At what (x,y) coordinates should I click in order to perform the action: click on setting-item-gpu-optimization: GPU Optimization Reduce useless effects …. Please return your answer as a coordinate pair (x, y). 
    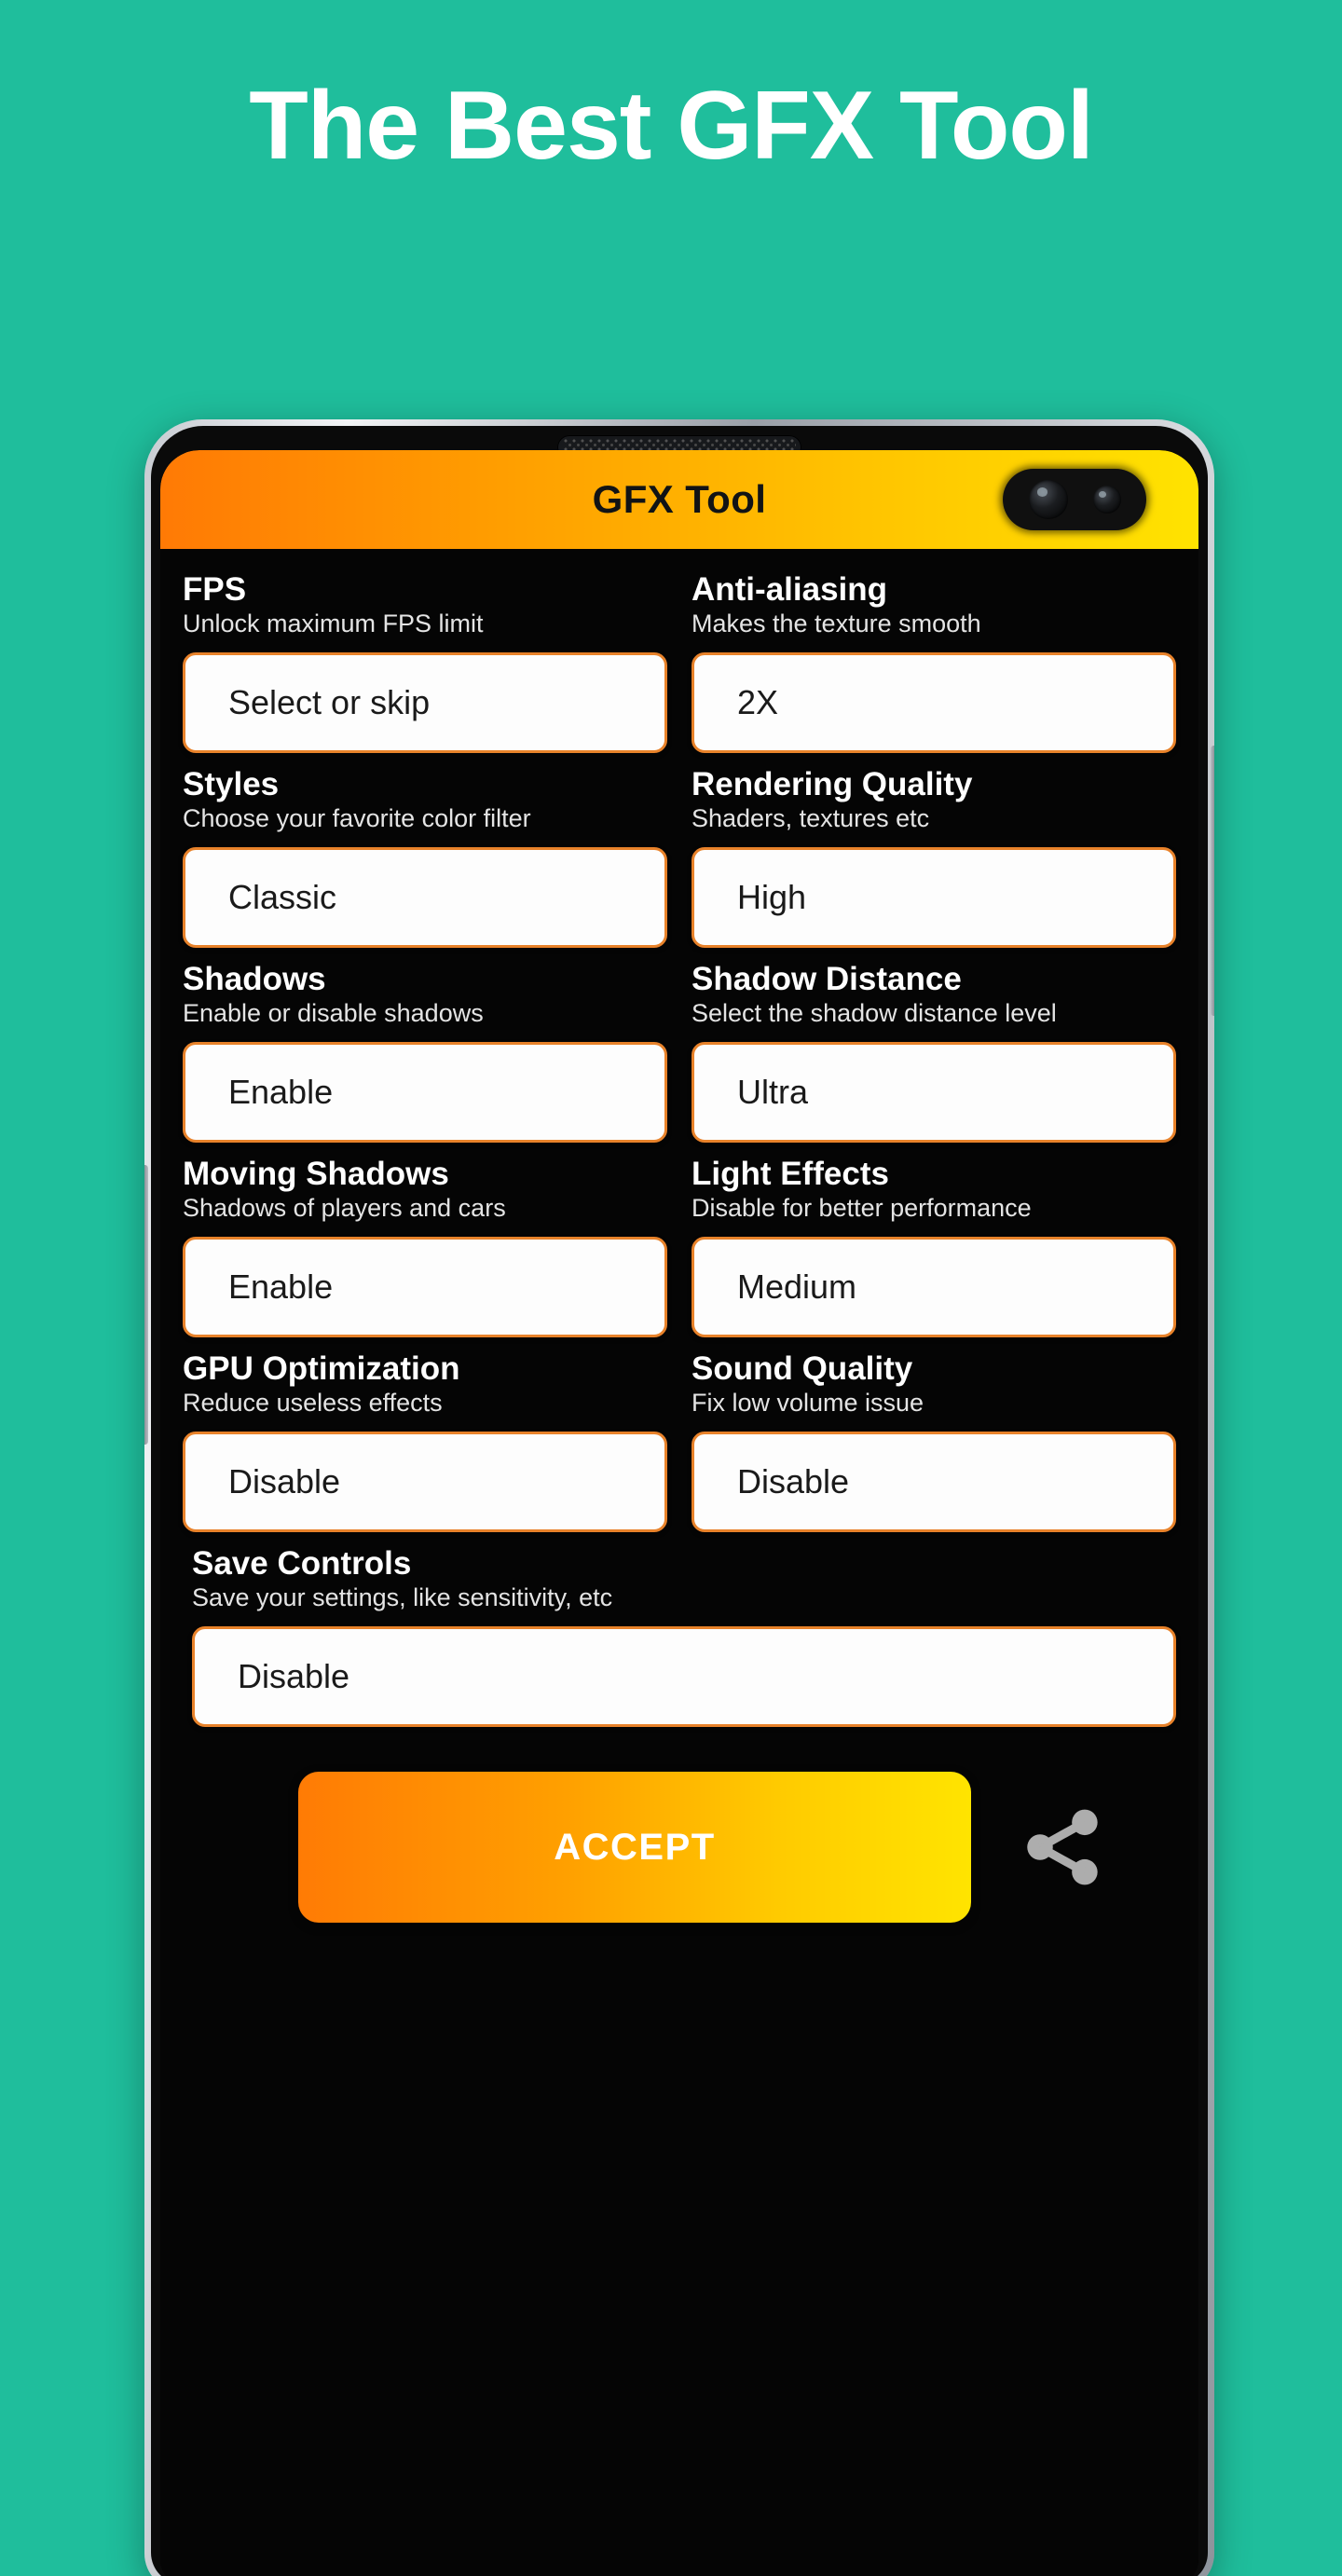
    Looking at the image, I should click on (425, 1441).